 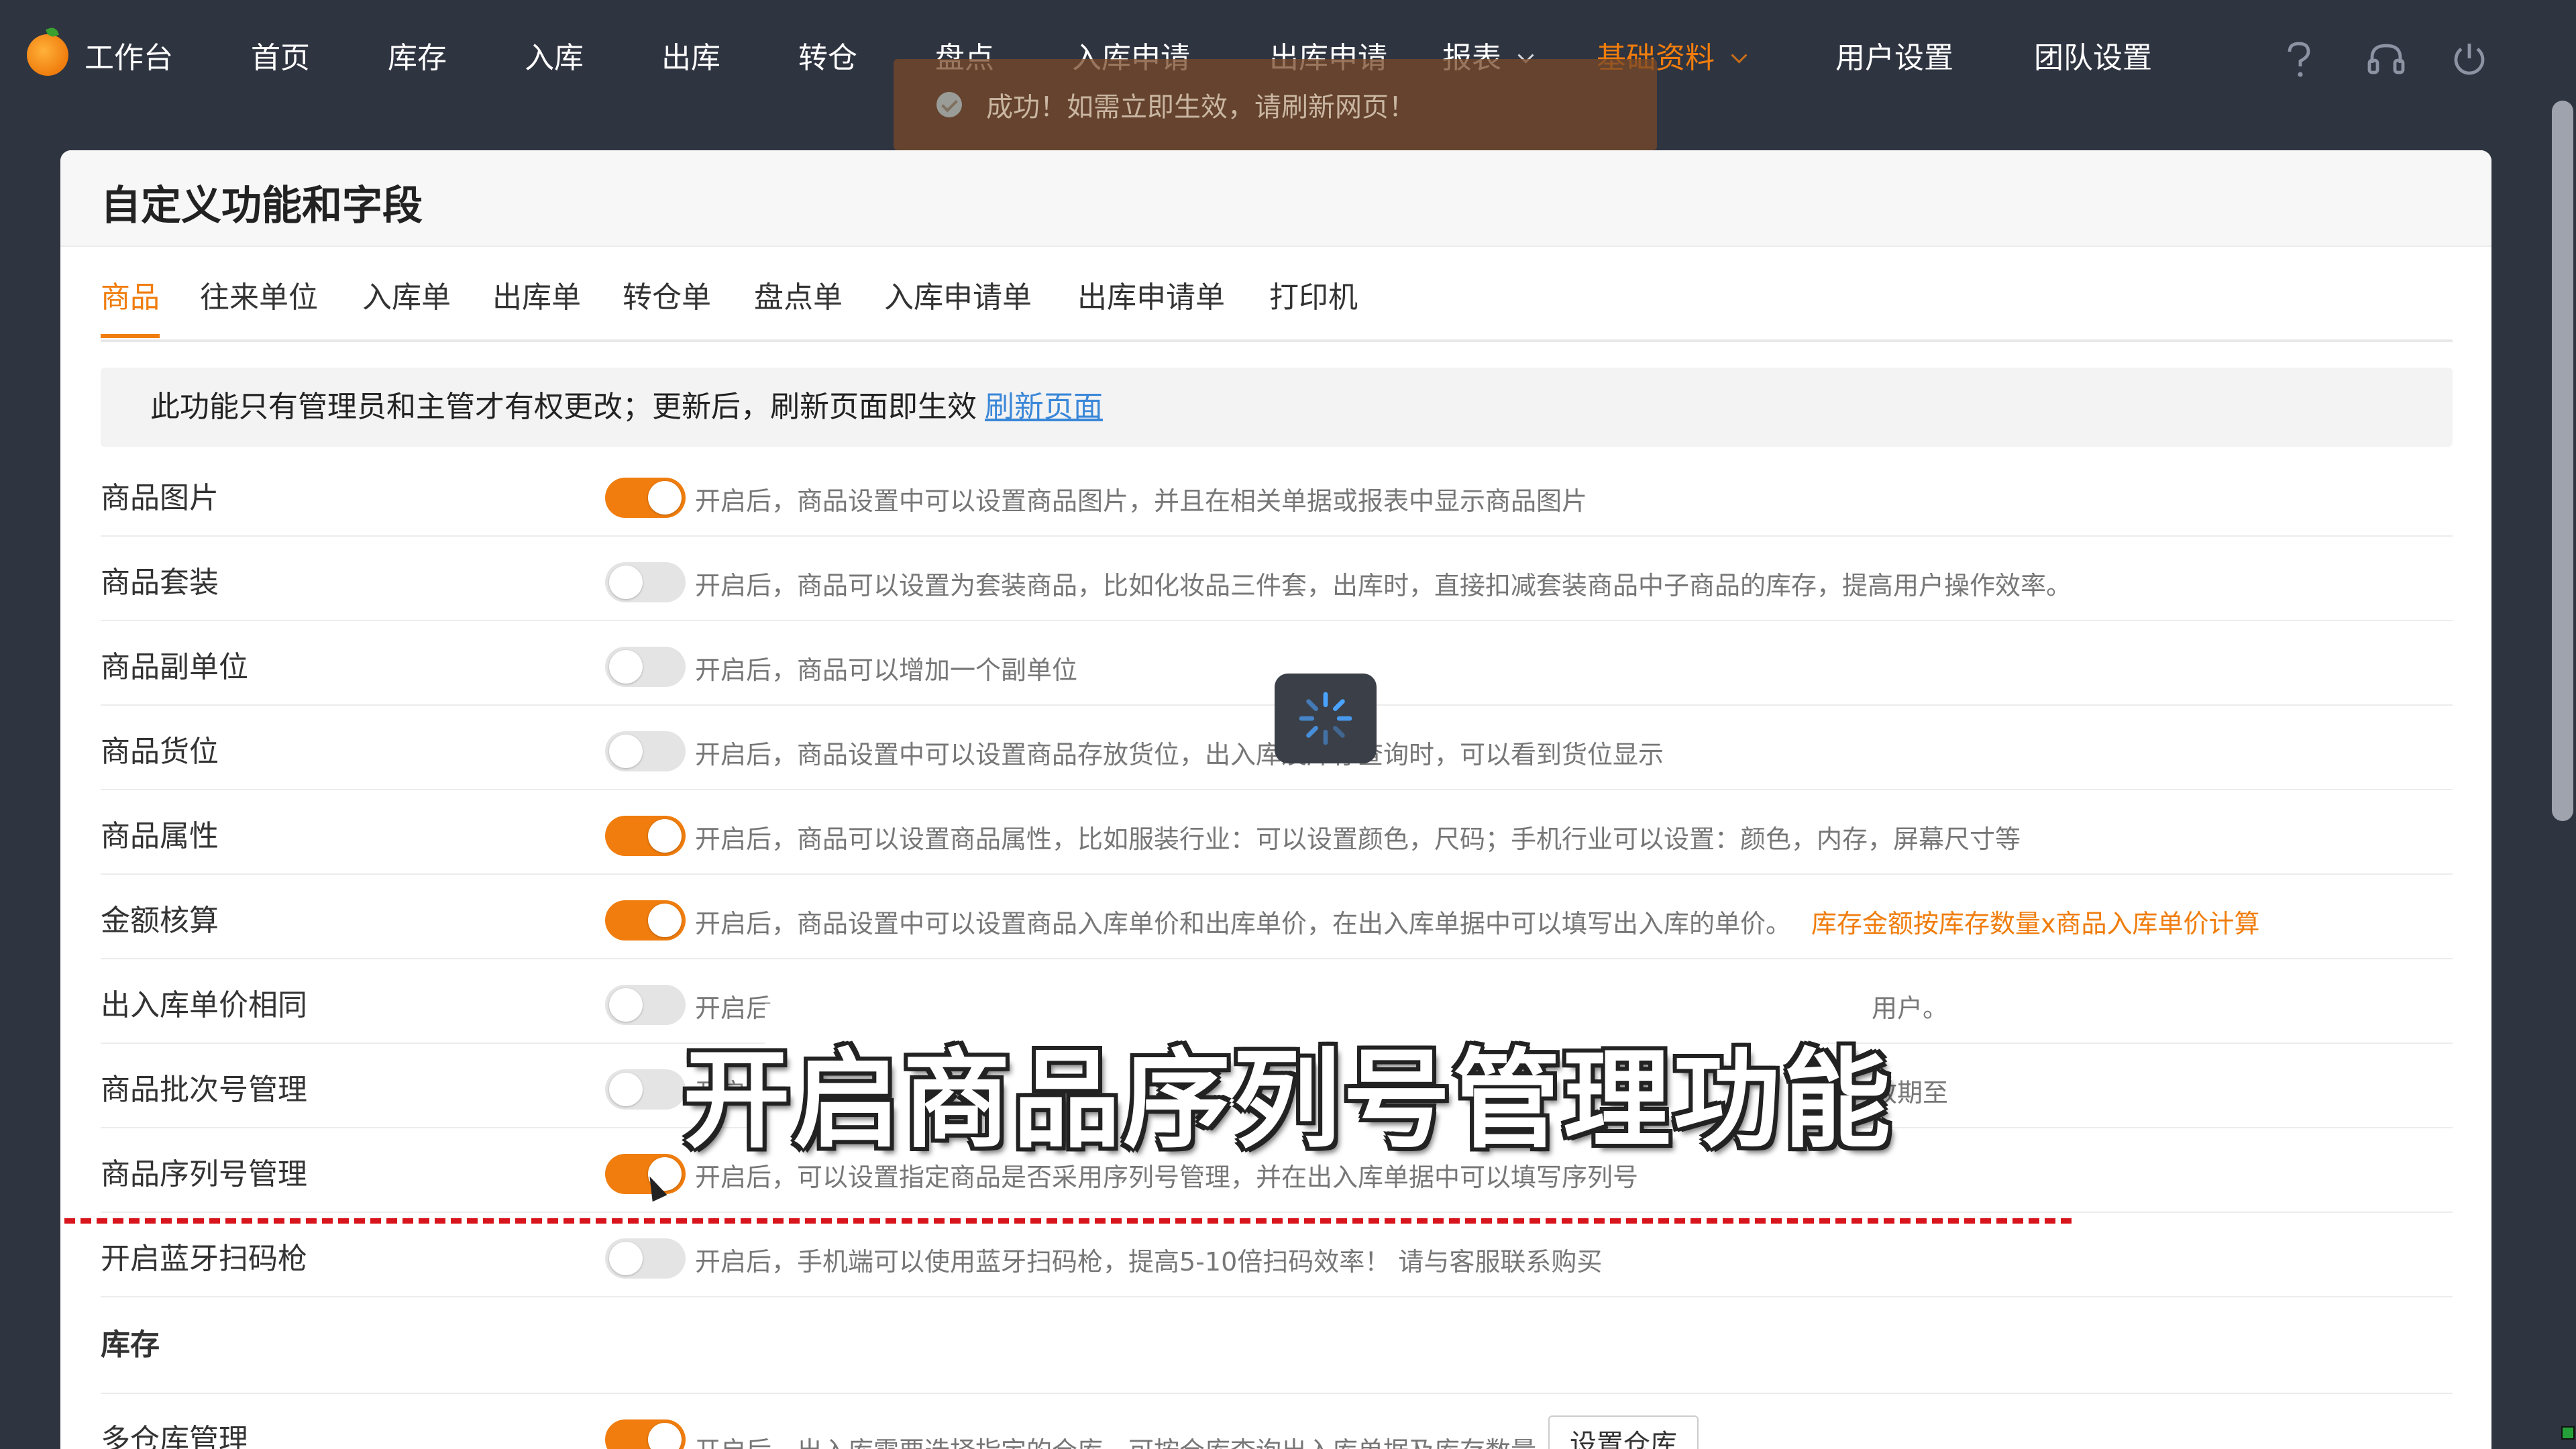 I want to click on toast-message: 成功！如需立即生效，请刷新网页！, so click(x=1200, y=107).